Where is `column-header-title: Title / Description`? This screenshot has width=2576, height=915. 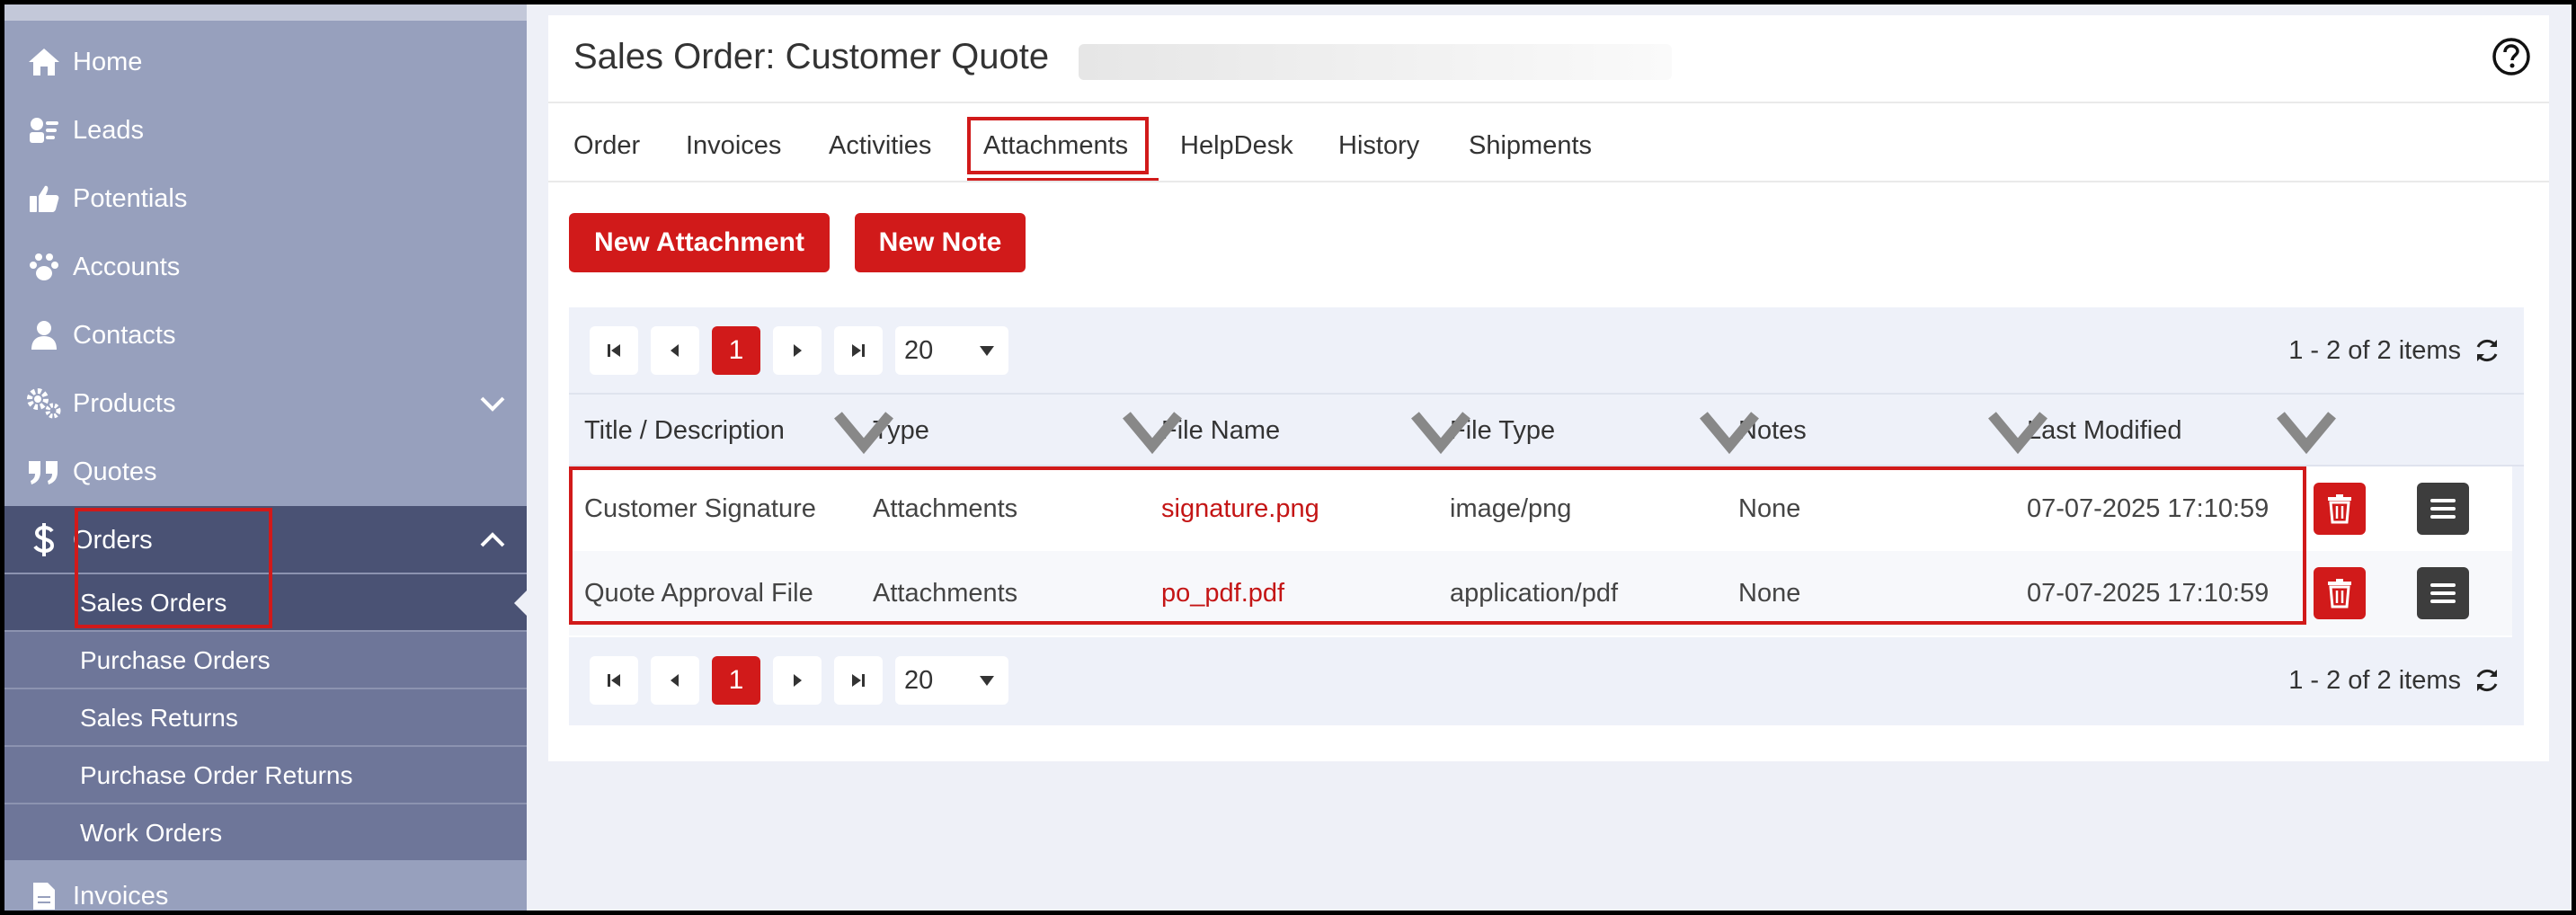
column-header-title: Title / Description is located at coordinates (684, 430).